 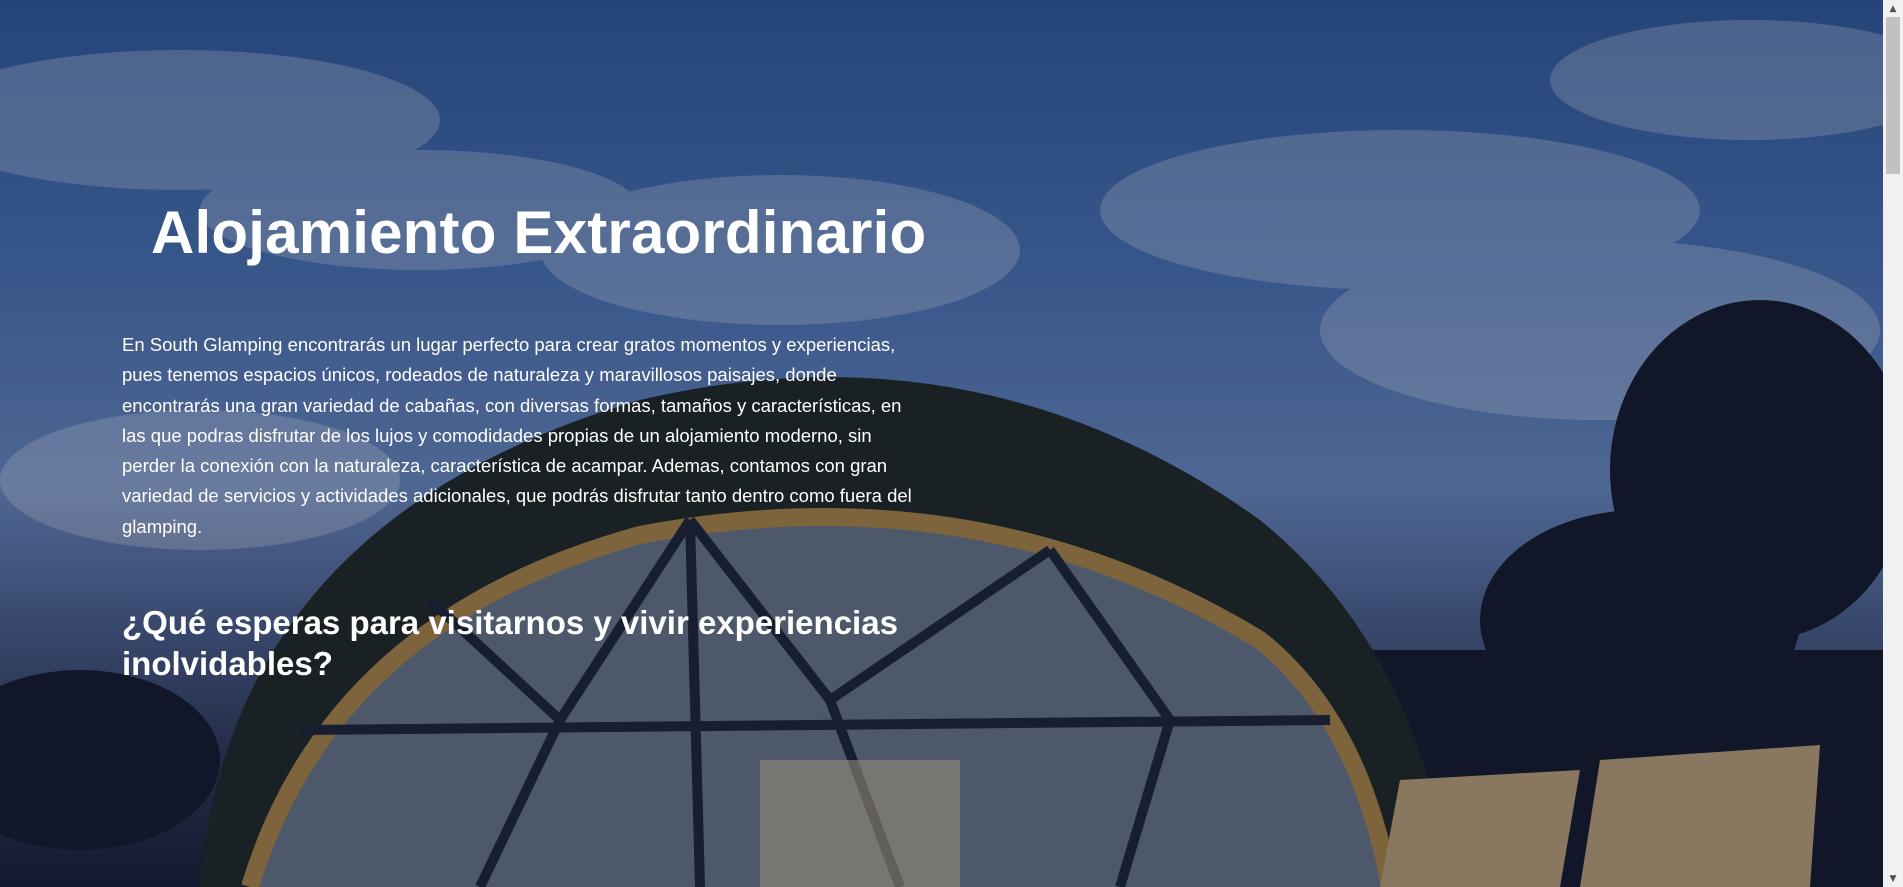 What do you see at coordinates (1893, 8) in the screenshot?
I see `chevron-up-icon: ▲` at bounding box center [1893, 8].